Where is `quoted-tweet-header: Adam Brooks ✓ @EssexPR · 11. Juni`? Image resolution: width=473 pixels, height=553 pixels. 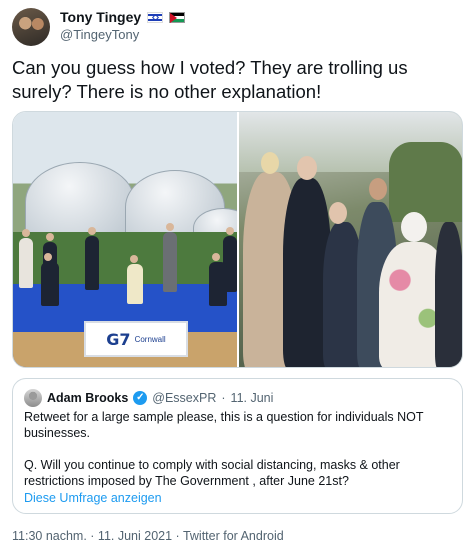 quoted-tweet-header: Adam Brooks ✓ @EssexPR · 11. Juni is located at coordinates (148, 398).